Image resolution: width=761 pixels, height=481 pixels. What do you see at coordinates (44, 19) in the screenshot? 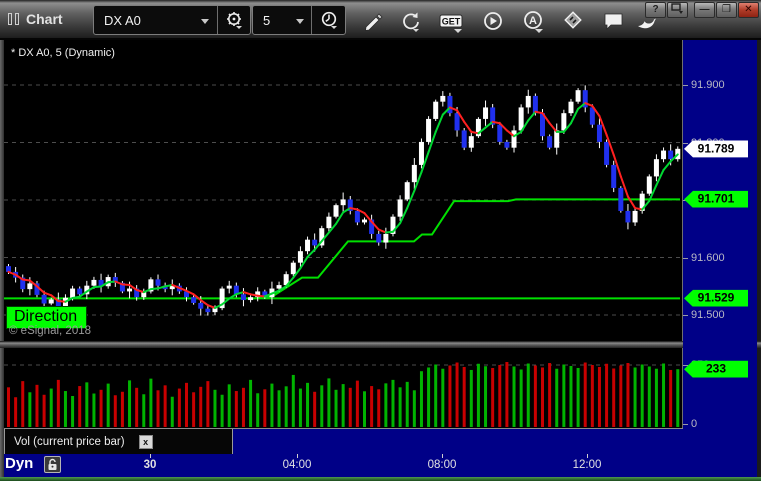
I see `window-title: Chart` at bounding box center [44, 19].